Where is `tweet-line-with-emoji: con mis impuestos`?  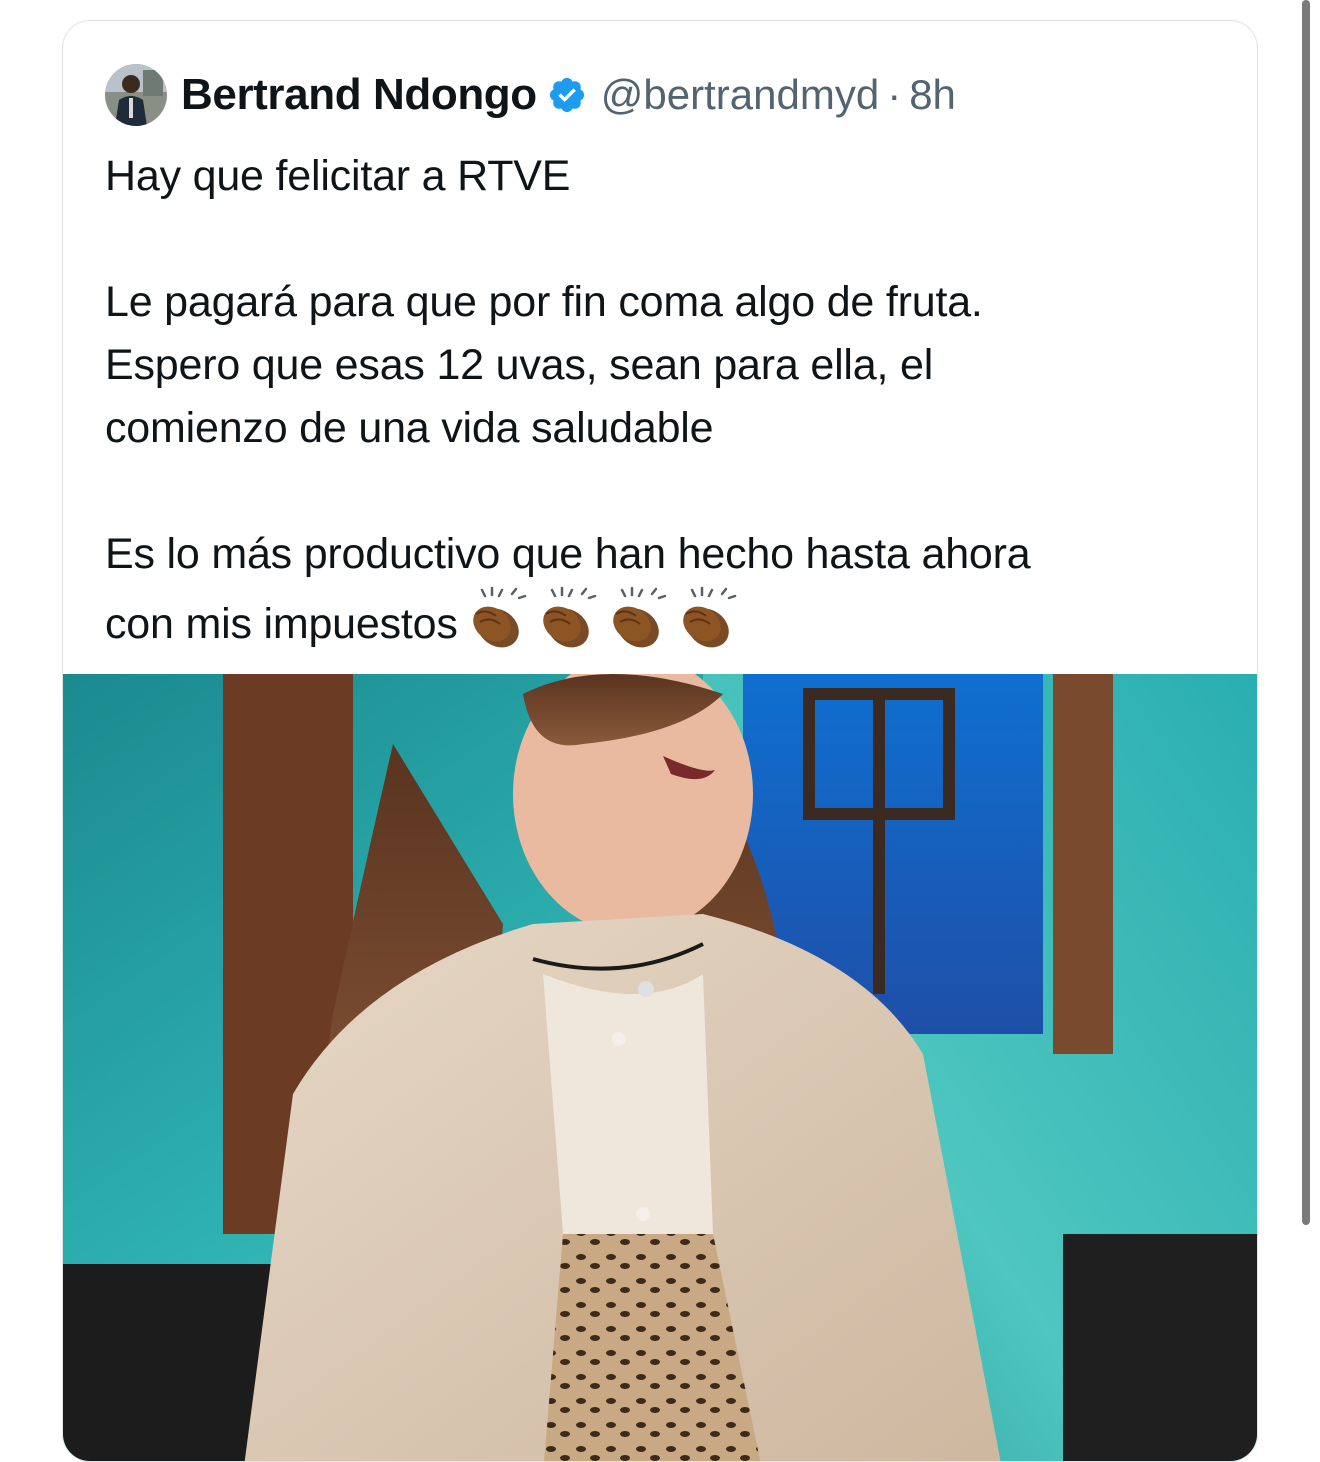 tweet-line-with-emoji: con mis impuestos is located at coordinates (665, 621).